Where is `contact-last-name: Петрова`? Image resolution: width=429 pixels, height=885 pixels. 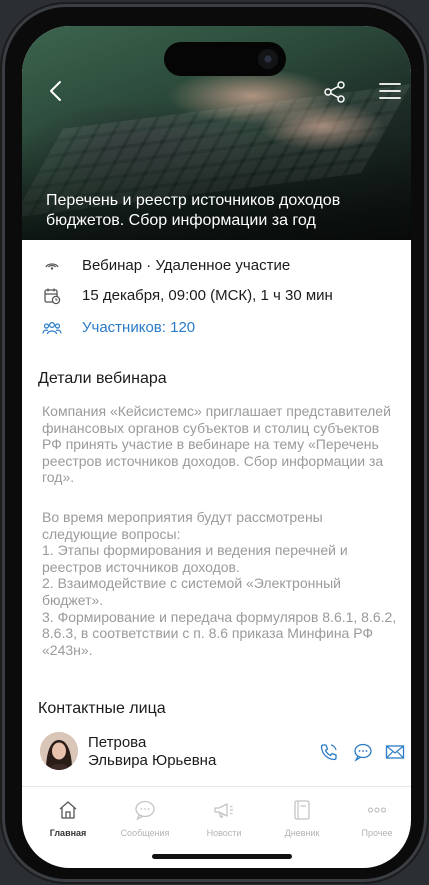
contact-last-name: Петрова is located at coordinates (117, 742).